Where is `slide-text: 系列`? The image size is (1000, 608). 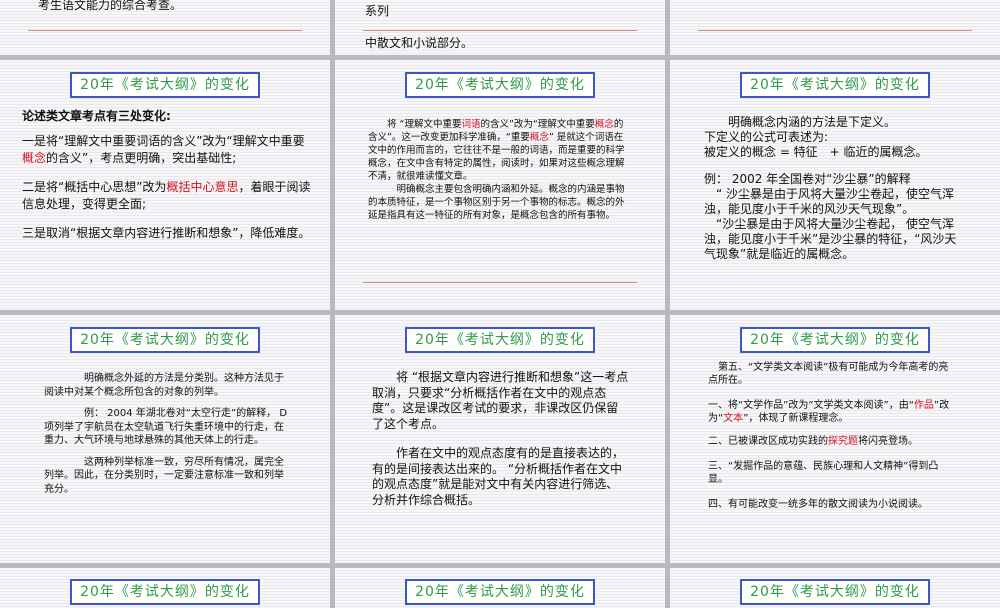
slide-text: 系列 is located at coordinates (377, 11).